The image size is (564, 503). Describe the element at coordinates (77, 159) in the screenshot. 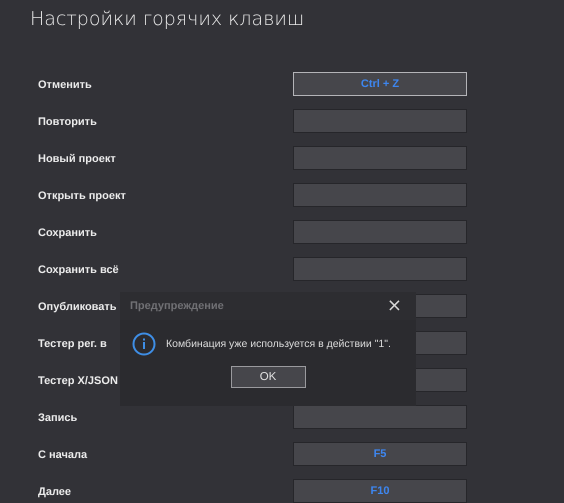

I see `action-label: Новый проект` at that location.